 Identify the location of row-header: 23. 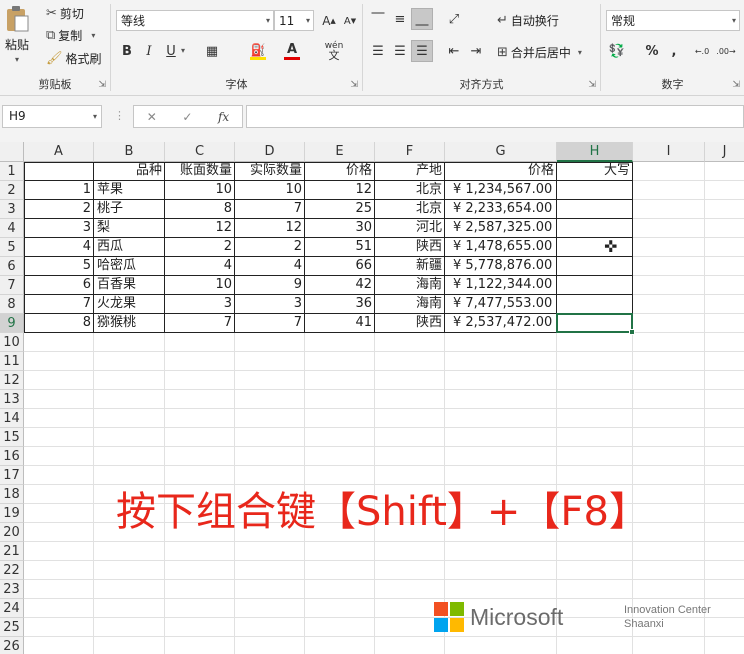
(12, 589).